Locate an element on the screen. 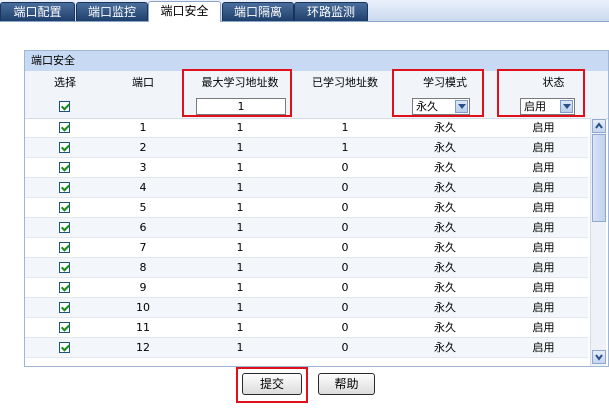 The width and height of the screenshot is (609, 409). scroll-down-button is located at coordinates (599, 357).